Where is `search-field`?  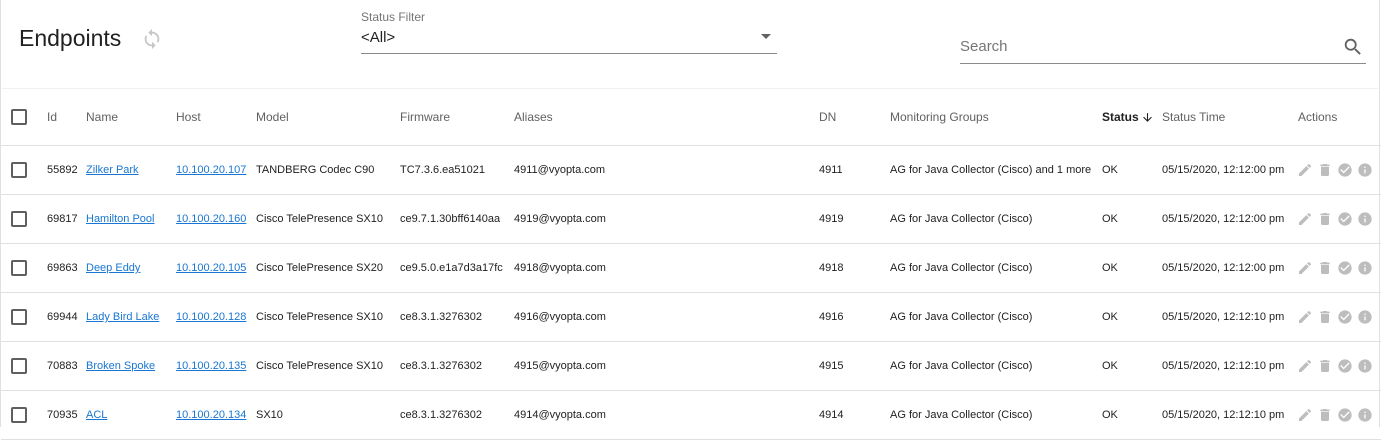 search-field is located at coordinates (1163, 47).